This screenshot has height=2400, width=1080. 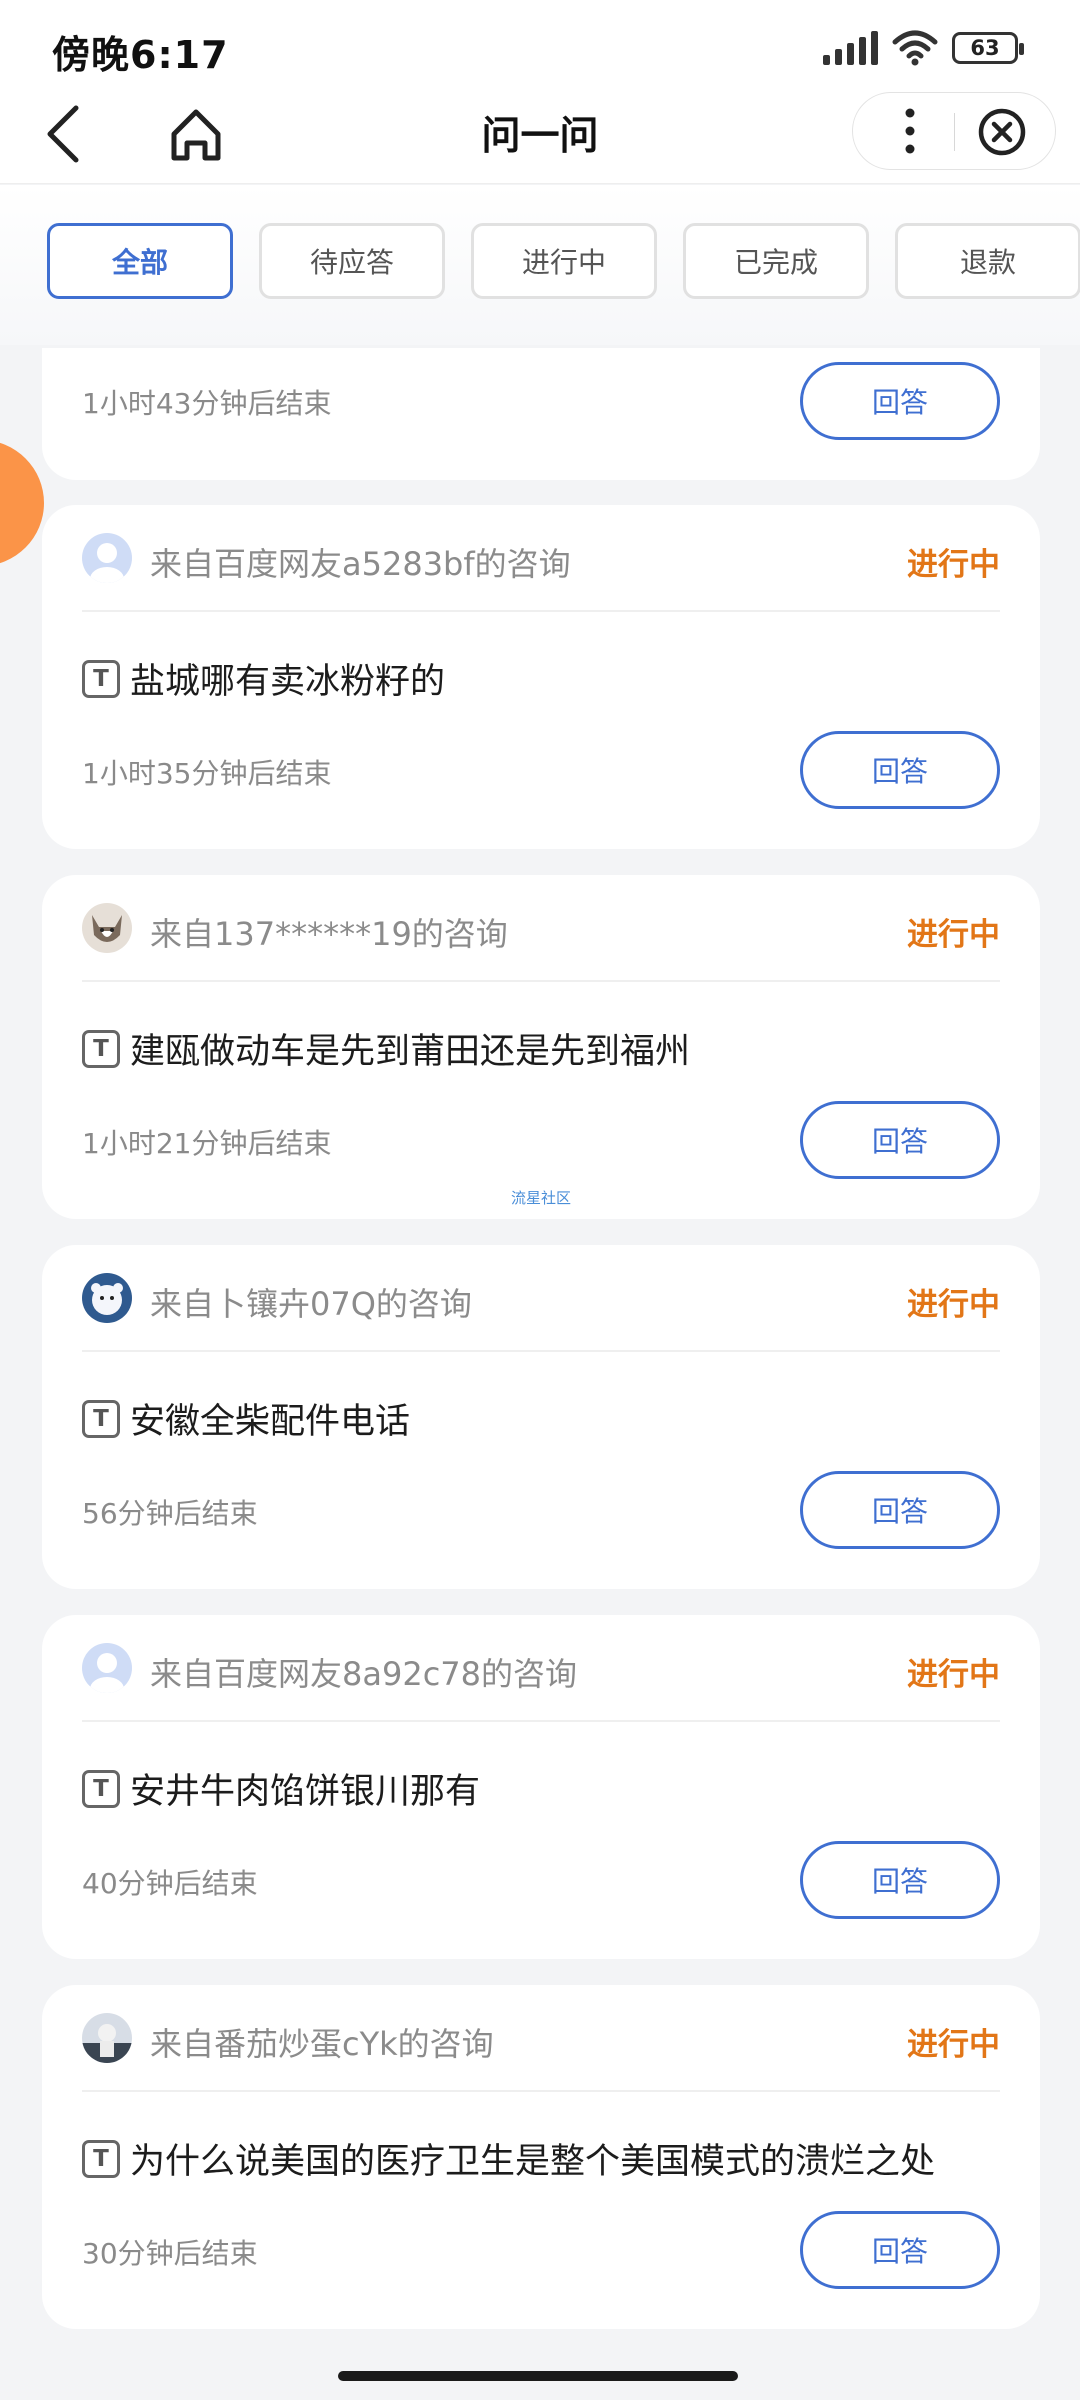 What do you see at coordinates (987, 261) in the screenshot?
I see `tab-refund: 退款` at bounding box center [987, 261].